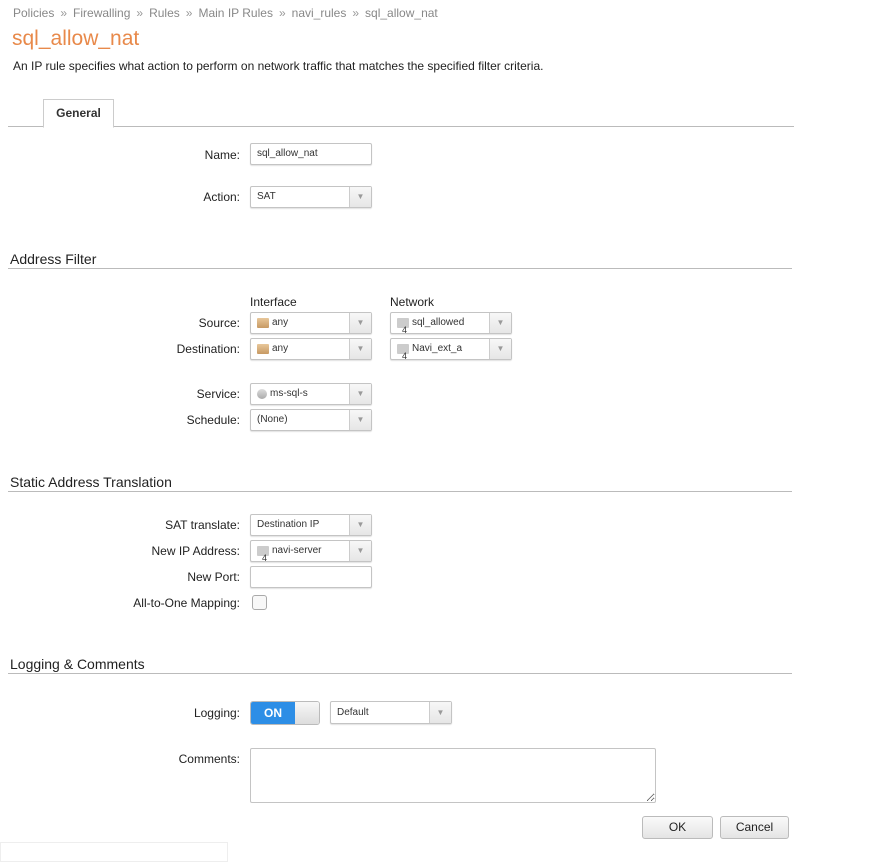 This screenshot has height=862, width=869. I want to click on interface-header: Interface, so click(273, 302).